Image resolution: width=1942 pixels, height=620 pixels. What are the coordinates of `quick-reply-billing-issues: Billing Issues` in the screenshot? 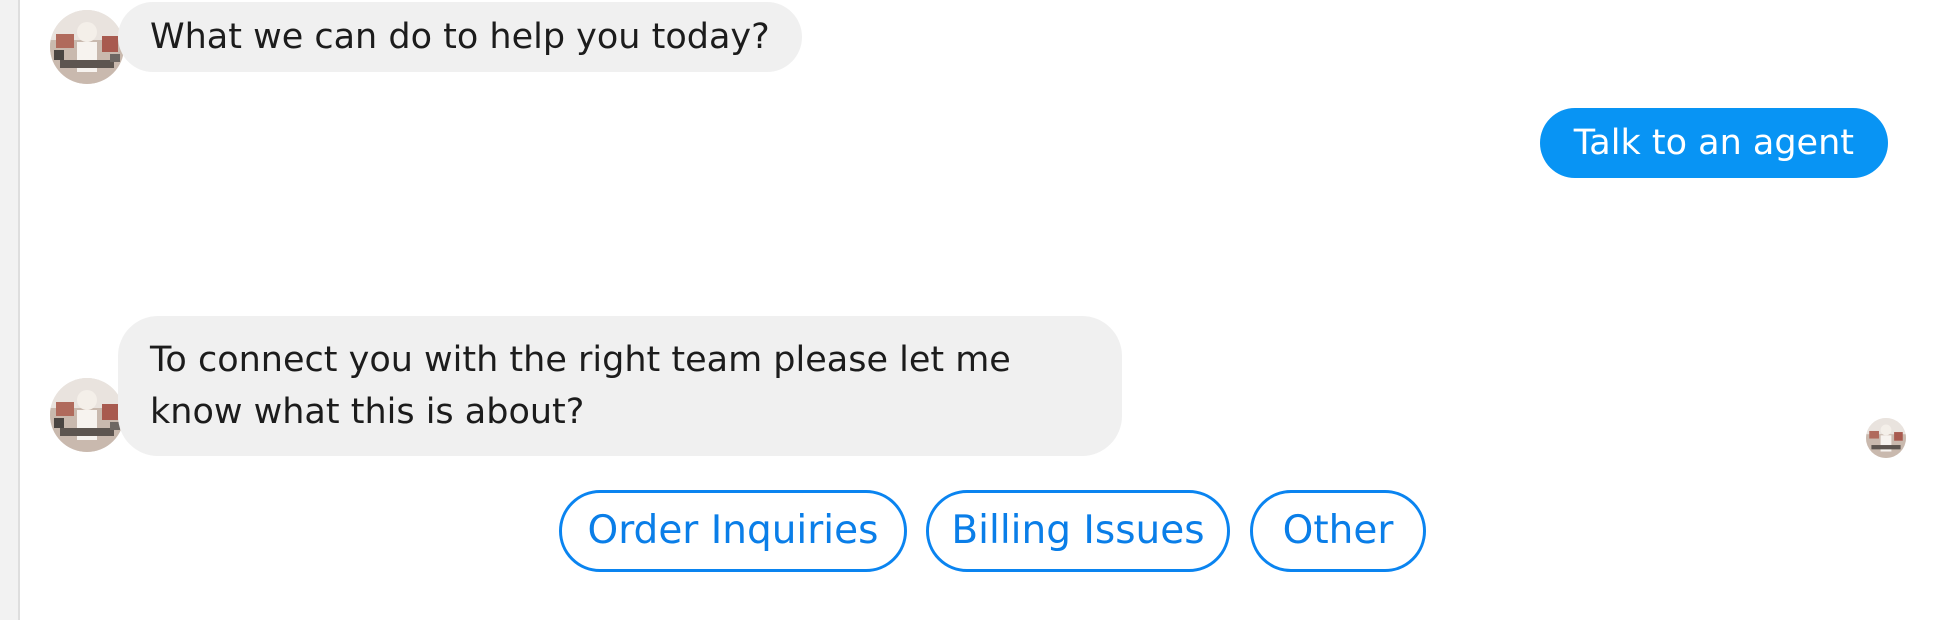 It's located at (1078, 531).